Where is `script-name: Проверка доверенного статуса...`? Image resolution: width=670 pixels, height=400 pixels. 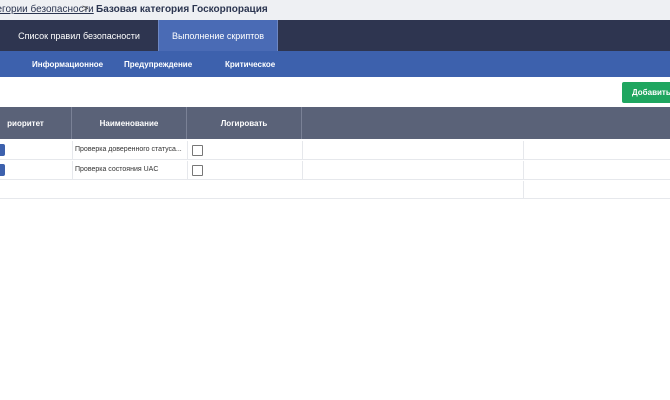
script-name: Проверка доверенного статуса... is located at coordinates (128, 149).